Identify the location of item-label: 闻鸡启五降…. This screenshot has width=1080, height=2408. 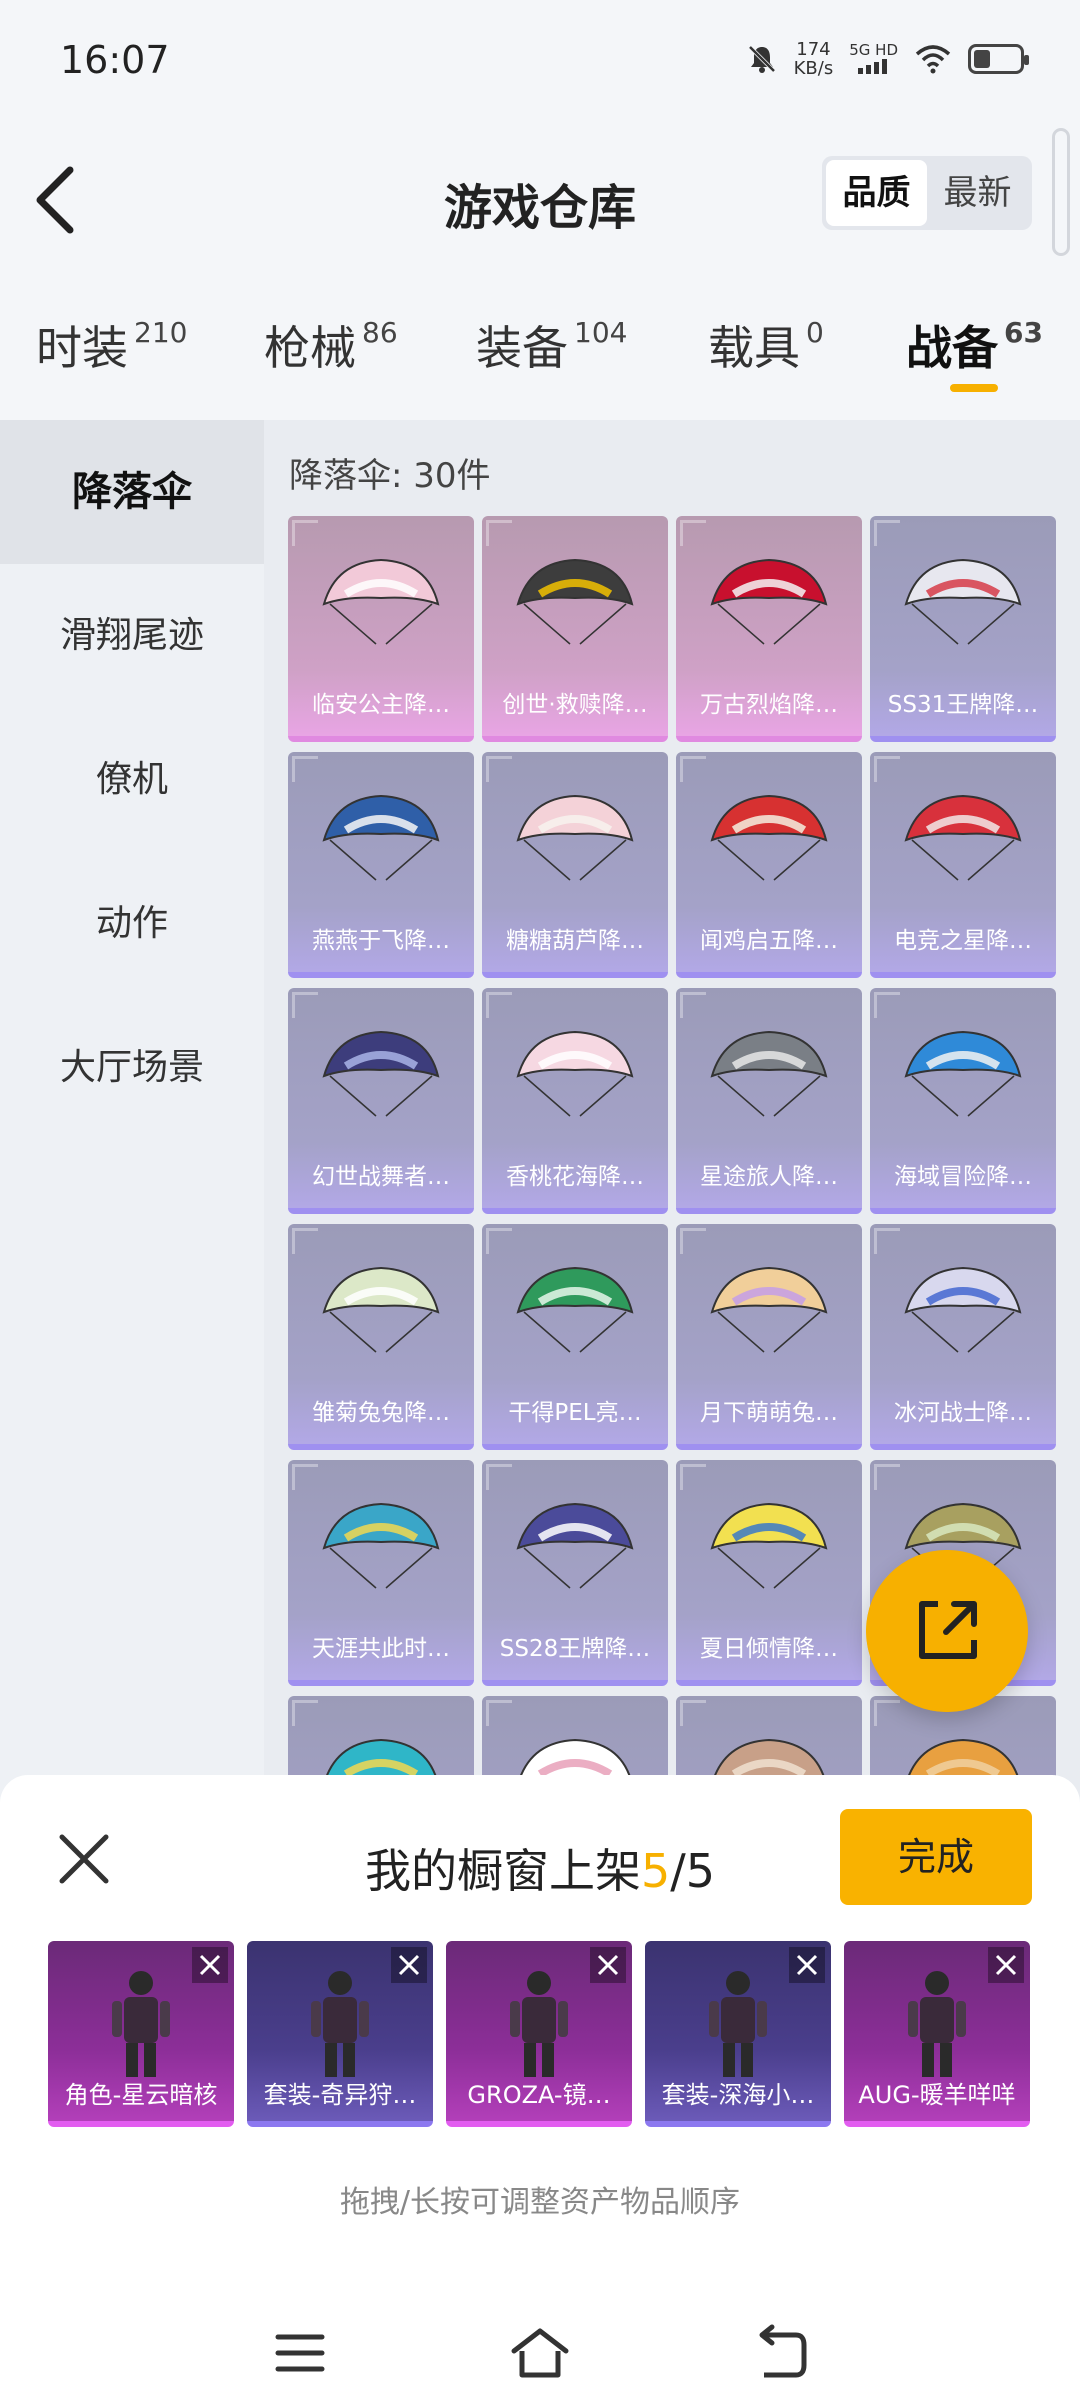
(769, 941).